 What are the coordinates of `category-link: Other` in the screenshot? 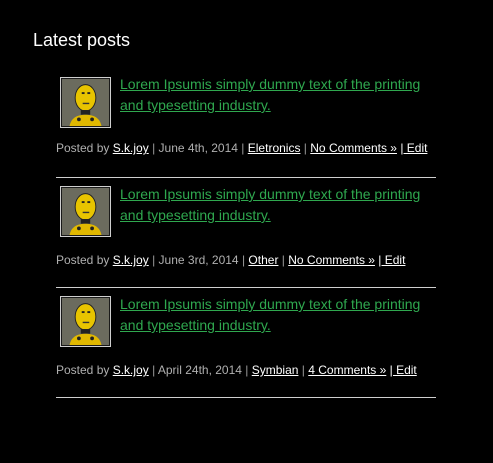 It's located at (263, 260).